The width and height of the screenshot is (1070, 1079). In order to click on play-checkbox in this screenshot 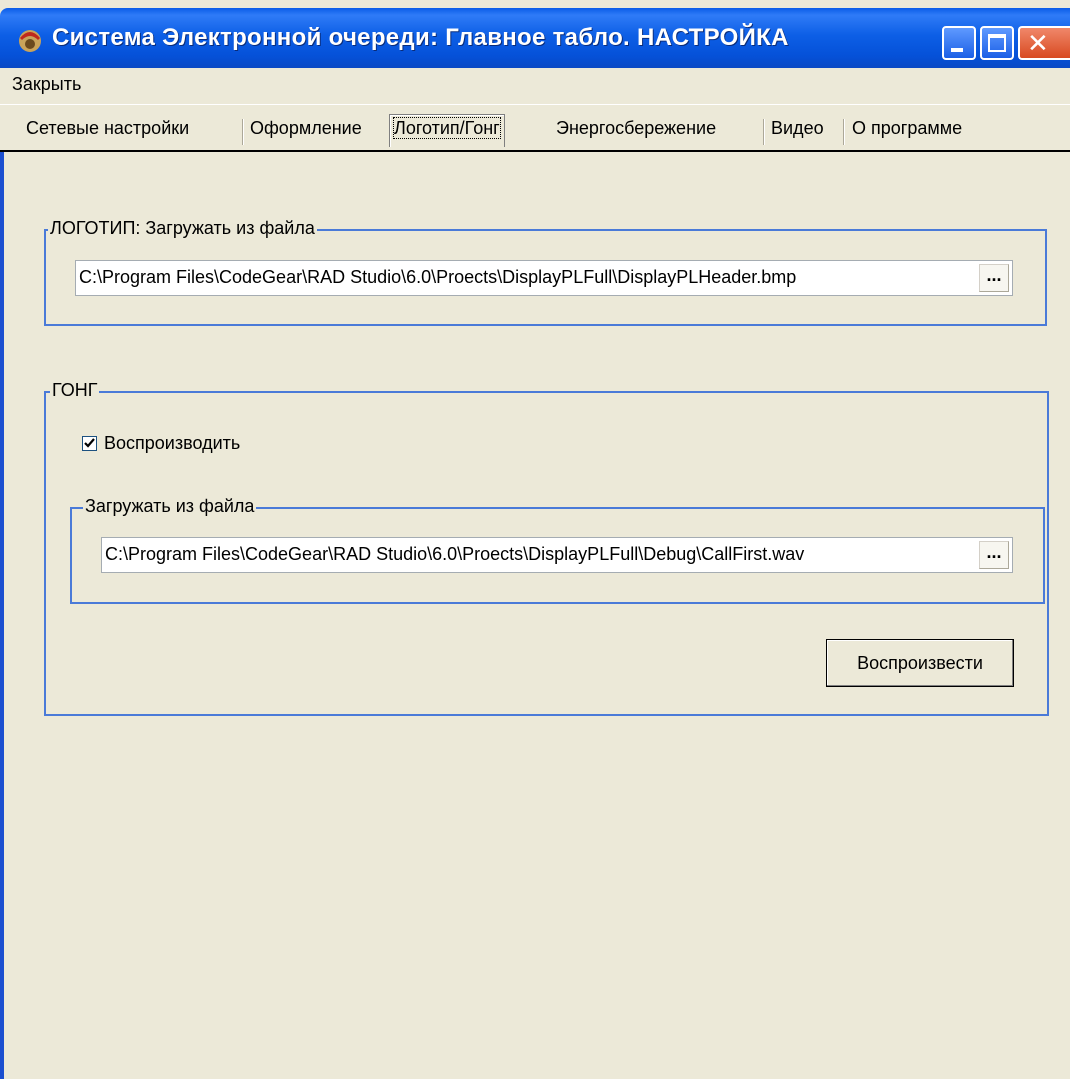, I will do `click(89, 443)`.